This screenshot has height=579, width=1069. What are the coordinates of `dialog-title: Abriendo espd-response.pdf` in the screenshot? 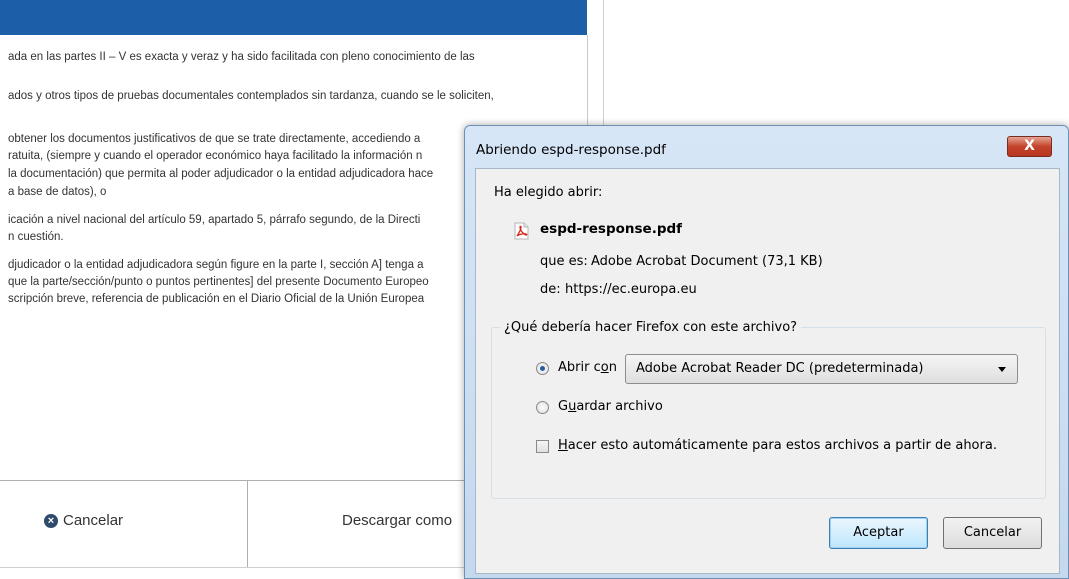 It's located at (571, 150).